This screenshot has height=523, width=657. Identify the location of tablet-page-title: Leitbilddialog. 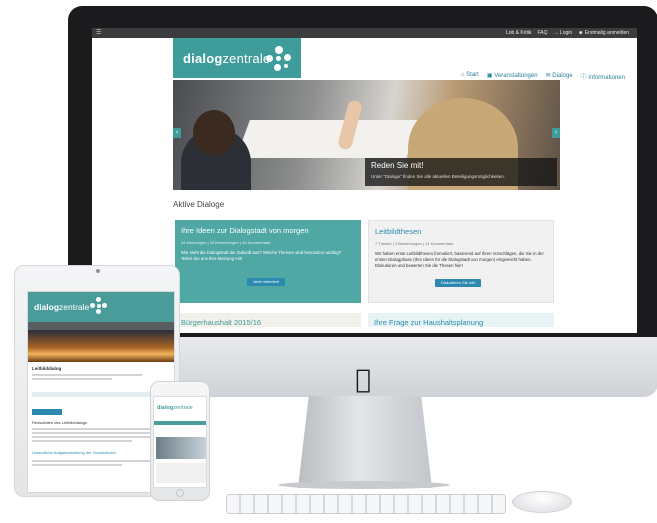
(47, 368).